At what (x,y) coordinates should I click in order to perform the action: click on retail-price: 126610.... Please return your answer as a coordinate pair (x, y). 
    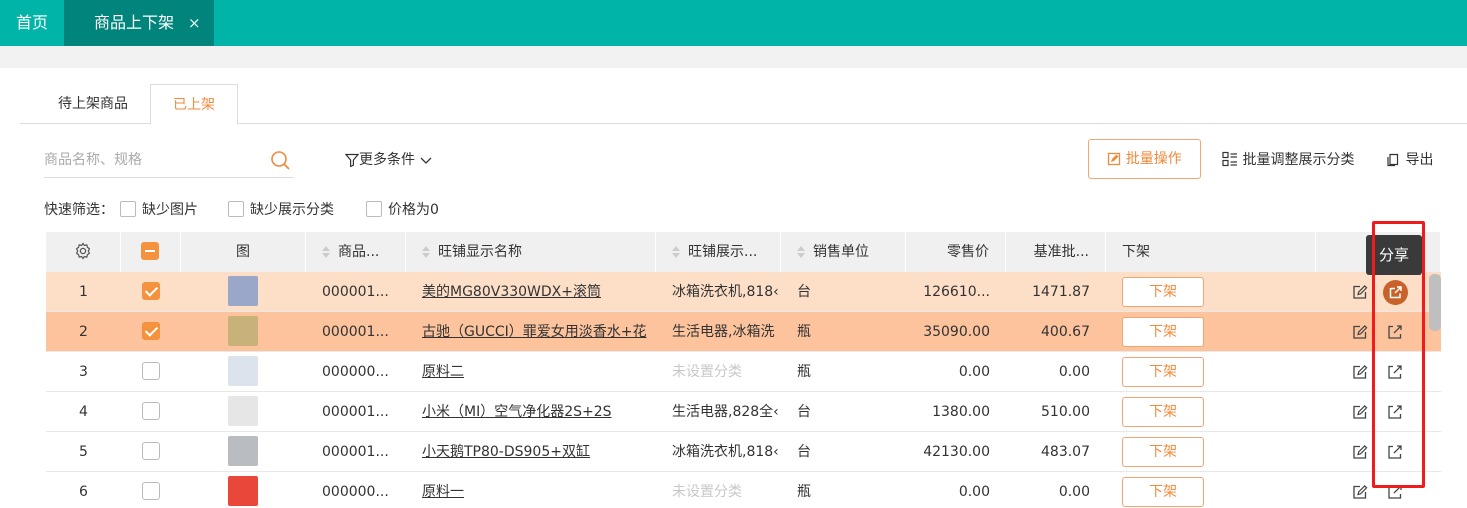
    Looking at the image, I should click on (956, 292).